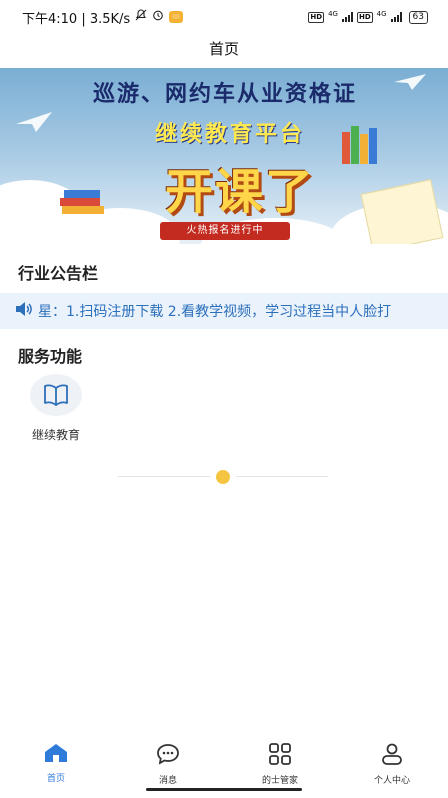 Image resolution: width=448 pixels, height=798 pixels. What do you see at coordinates (55, 435) in the screenshot?
I see `service-label: 继续教育` at bounding box center [55, 435].